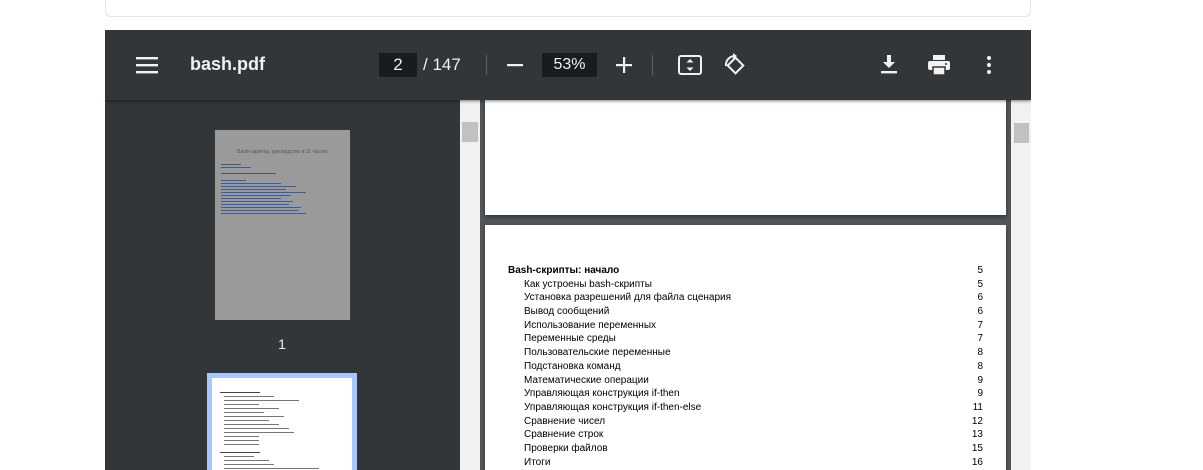 This screenshot has width=1203, height=470. I want to click on zoom-in-button, so click(624, 65).